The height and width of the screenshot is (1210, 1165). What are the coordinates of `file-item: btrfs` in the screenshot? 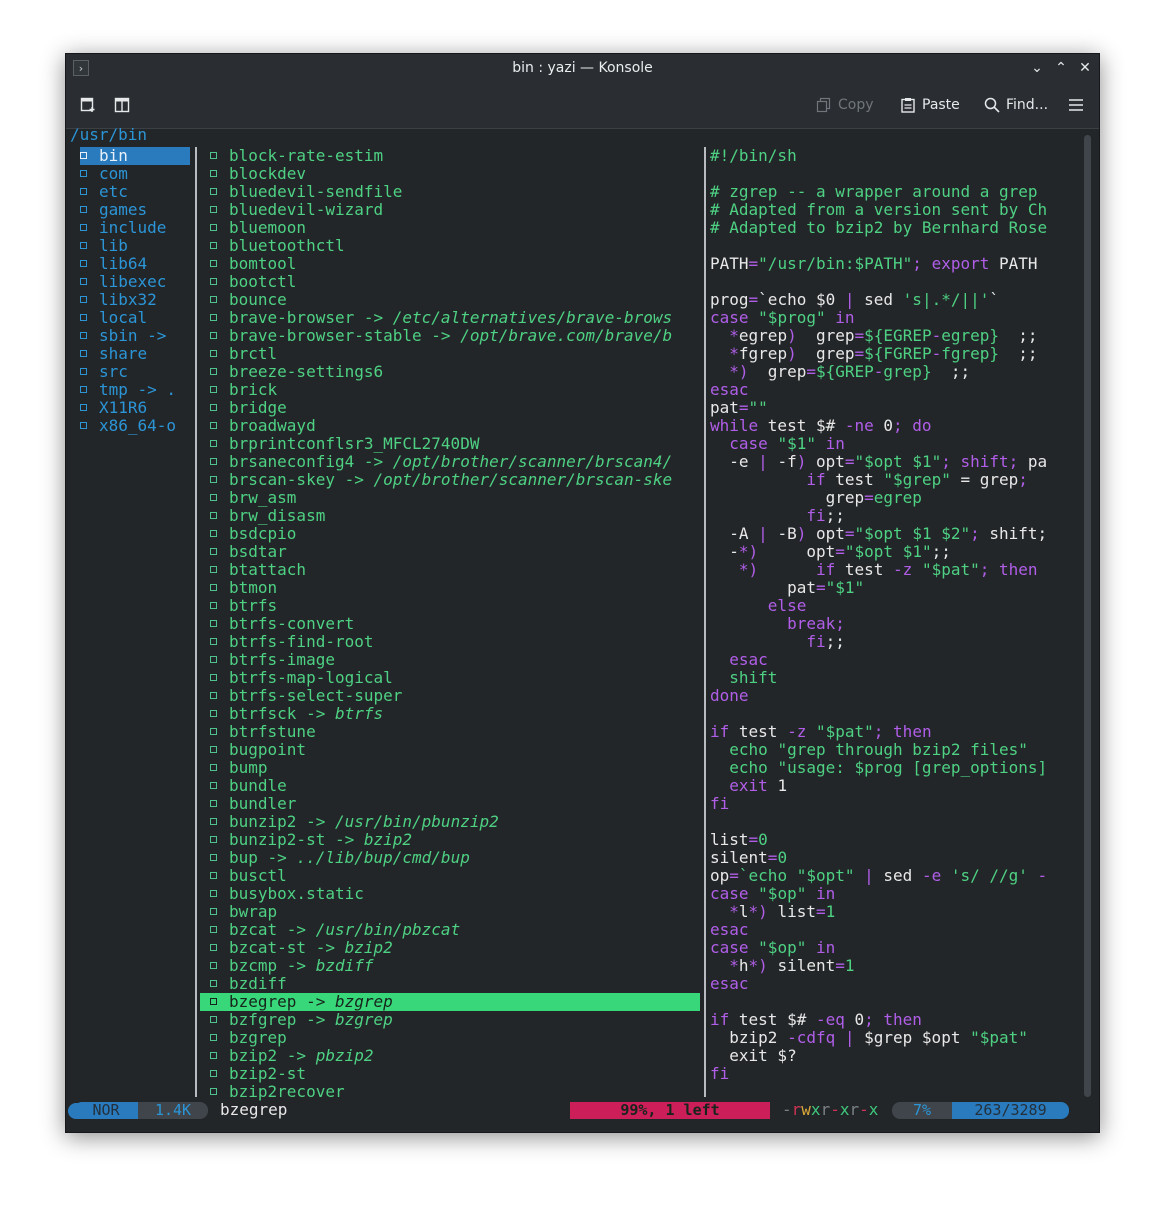 It's located at (243, 606).